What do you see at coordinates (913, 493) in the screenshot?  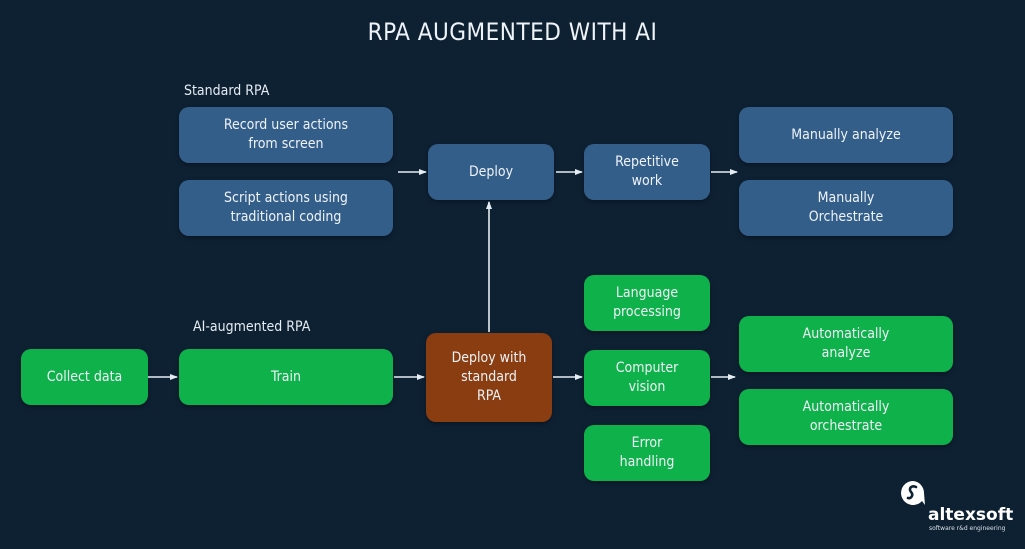 I see `altexsoft-logo-icon` at bounding box center [913, 493].